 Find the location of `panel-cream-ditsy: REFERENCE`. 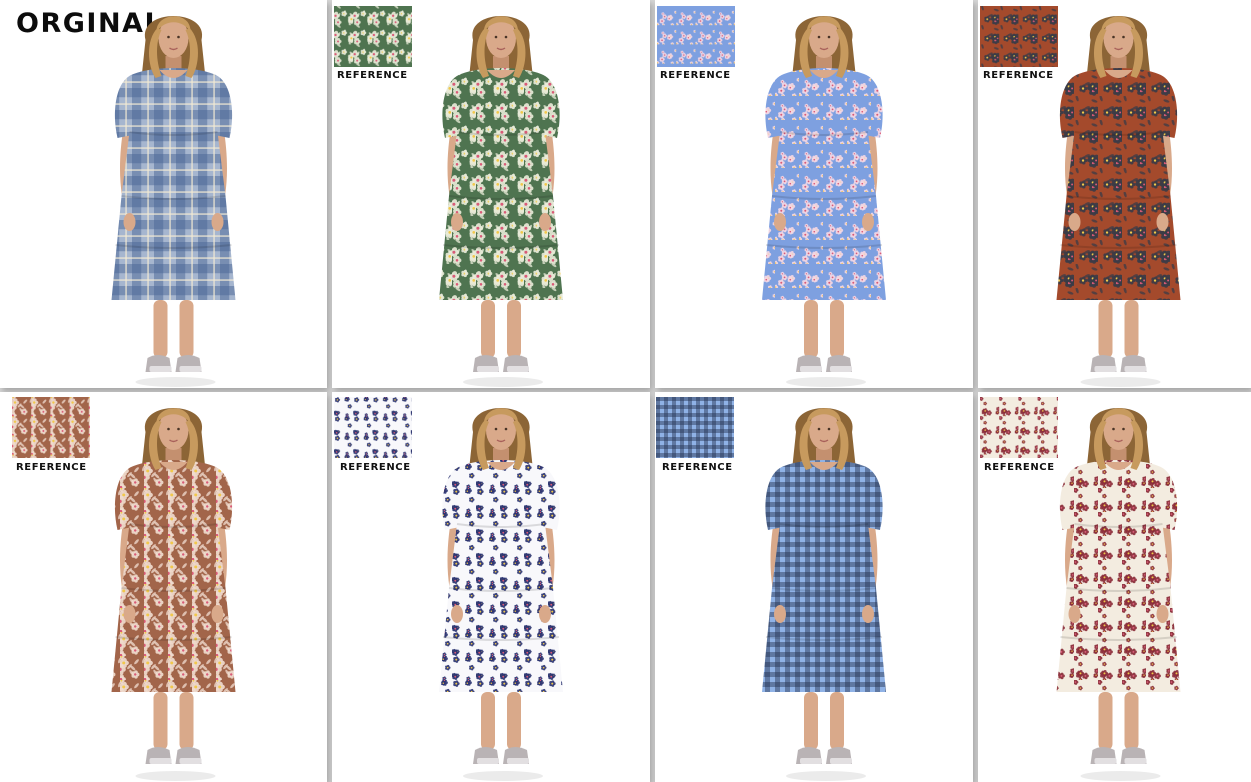

panel-cream-ditsy: REFERENCE is located at coordinates (1114, 587).